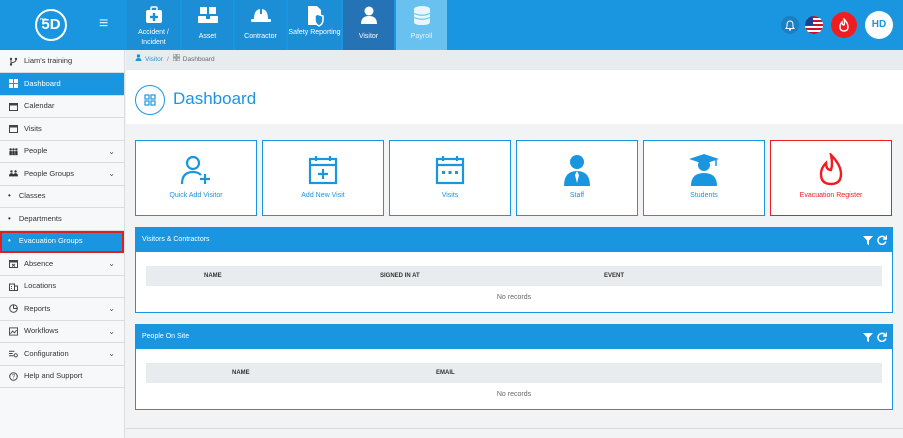  What do you see at coordinates (514, 337) in the screenshot?
I see `panel-header: People On Site` at bounding box center [514, 337].